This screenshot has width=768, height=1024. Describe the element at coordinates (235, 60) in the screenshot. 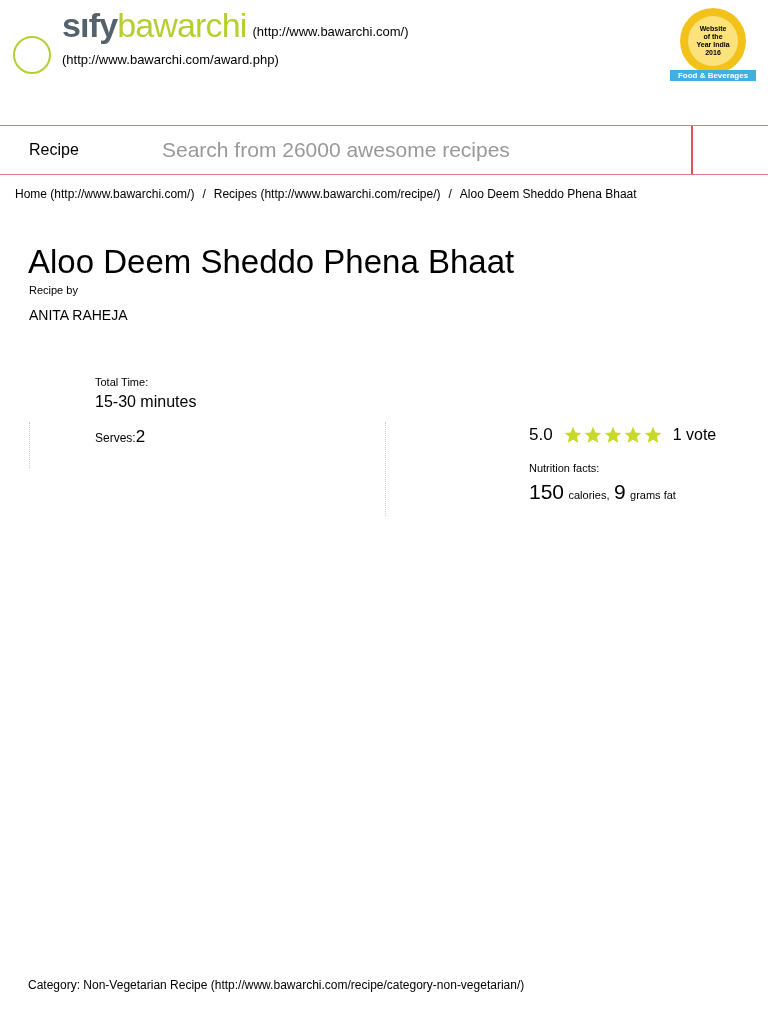

I see `award-link: (http://www.bawarchi.com/award.php)` at that location.